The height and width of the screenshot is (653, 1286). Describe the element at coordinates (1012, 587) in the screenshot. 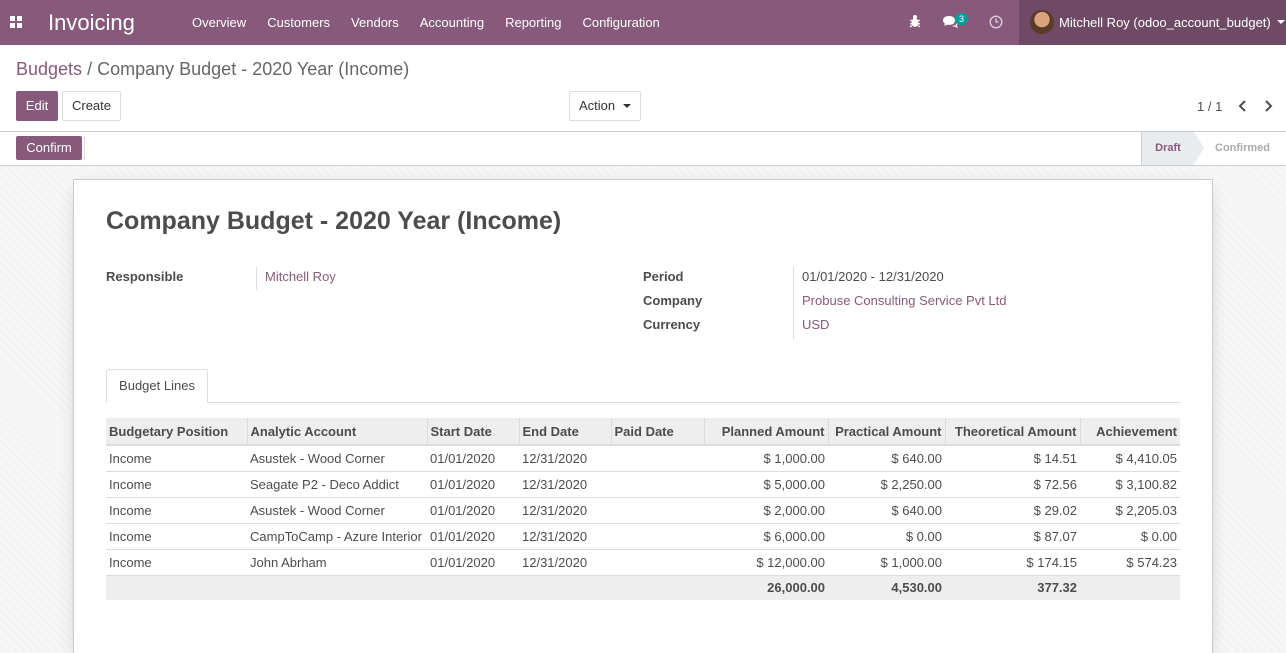

I see `total-theoretical-amount: 377.32` at that location.